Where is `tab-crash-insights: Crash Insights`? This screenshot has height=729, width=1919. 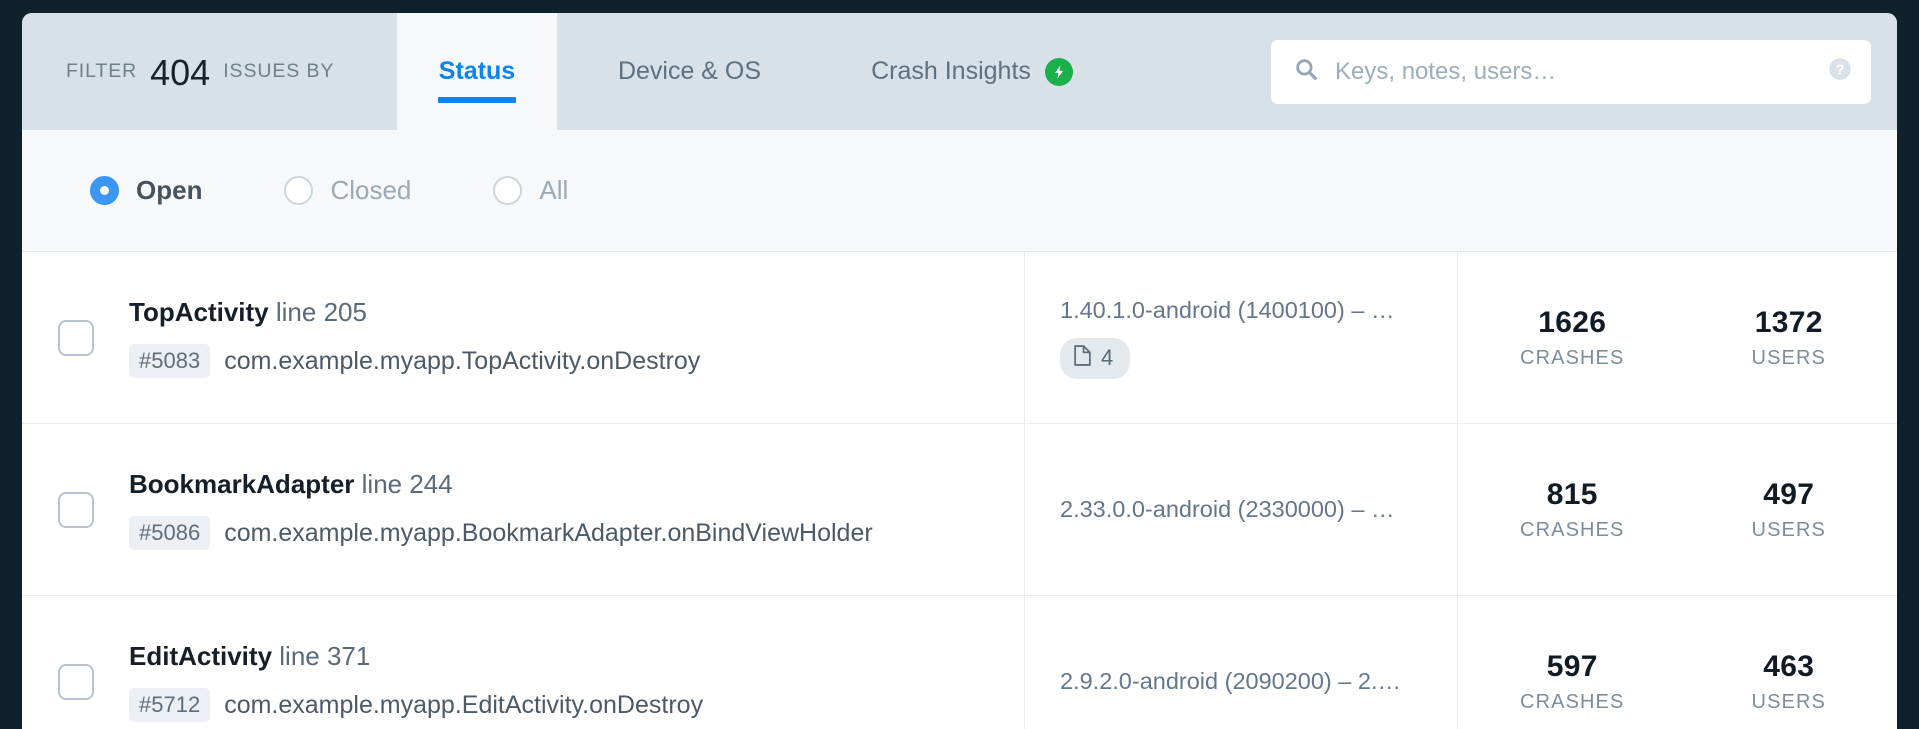 tab-crash-insights: Crash Insights is located at coordinates (972, 71).